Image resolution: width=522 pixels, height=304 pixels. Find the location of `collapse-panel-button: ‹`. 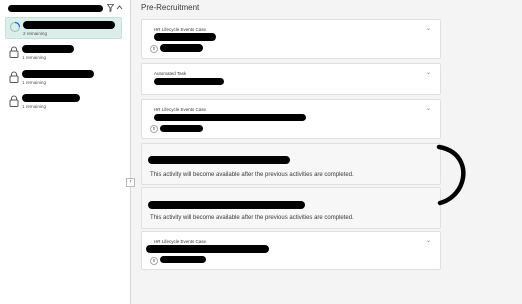

collapse-panel-button: ‹ is located at coordinates (130, 182).